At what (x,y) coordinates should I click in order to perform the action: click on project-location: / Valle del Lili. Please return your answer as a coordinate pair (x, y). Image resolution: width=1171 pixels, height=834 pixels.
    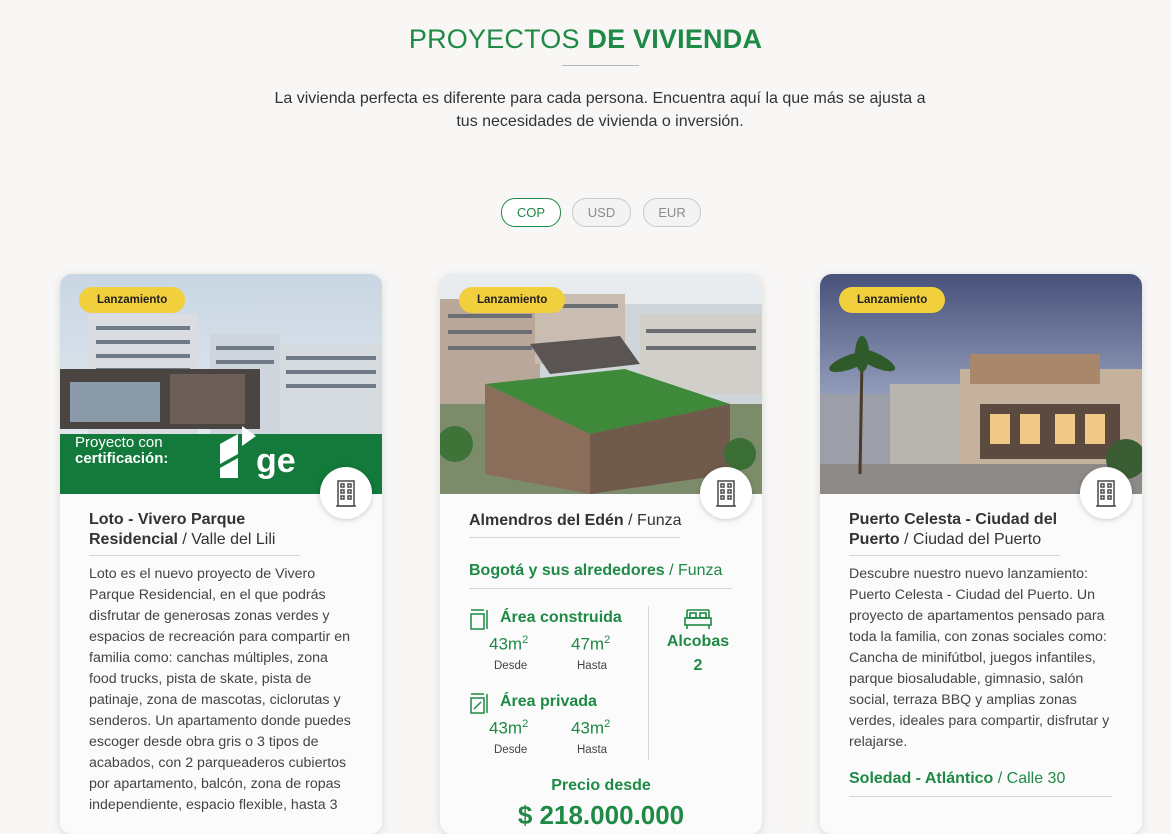
    Looking at the image, I should click on (226, 539).